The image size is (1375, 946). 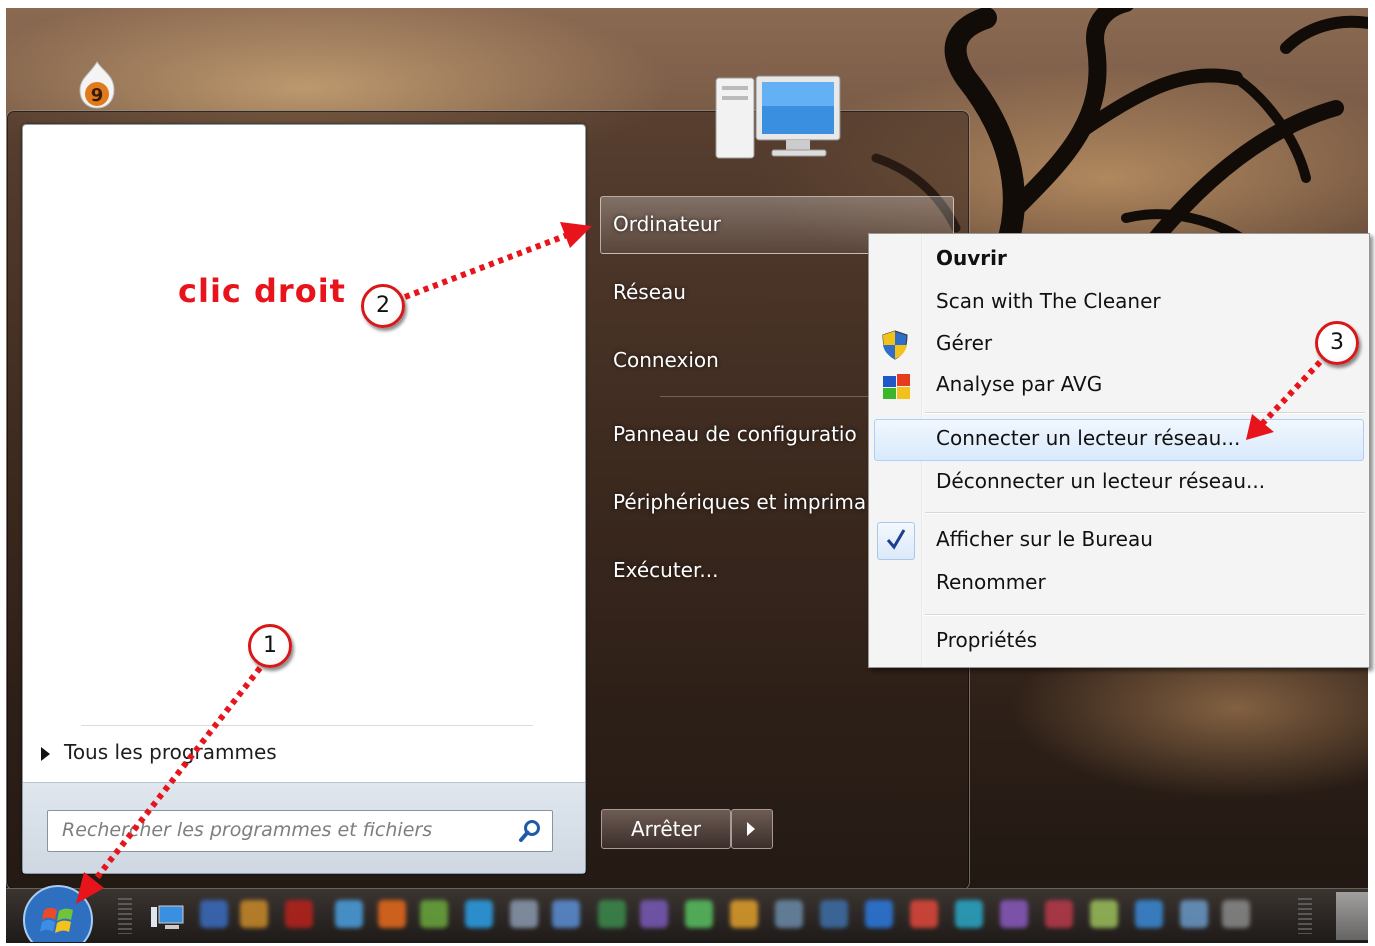 I want to click on start-search-box, so click(x=300, y=831).